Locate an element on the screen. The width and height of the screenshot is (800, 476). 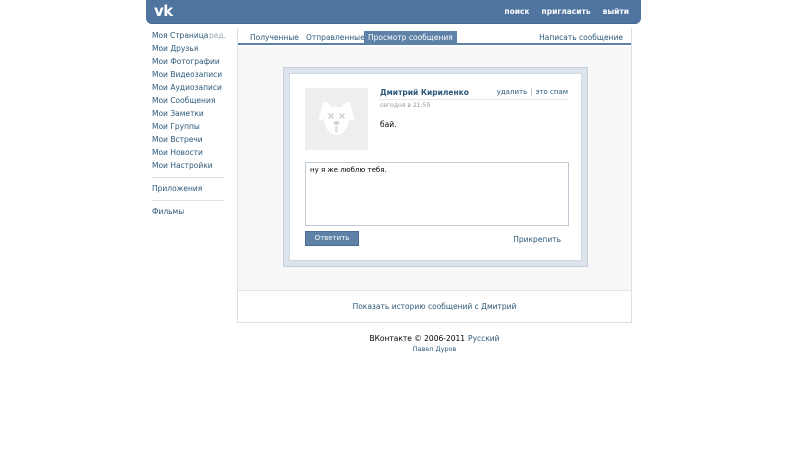
sidebar-item-photos: Мои Фотографии is located at coordinates (188, 61).